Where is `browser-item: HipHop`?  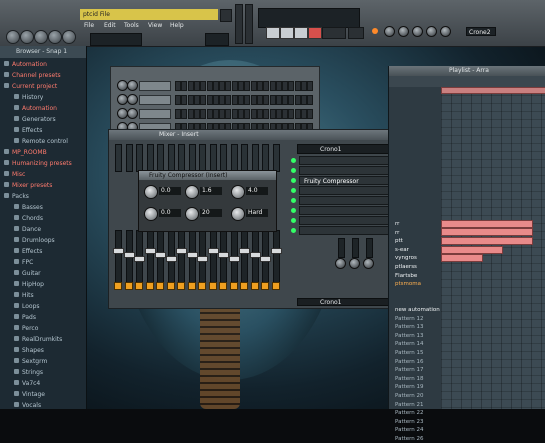
browser-item: HipHop is located at coordinates (29, 284).